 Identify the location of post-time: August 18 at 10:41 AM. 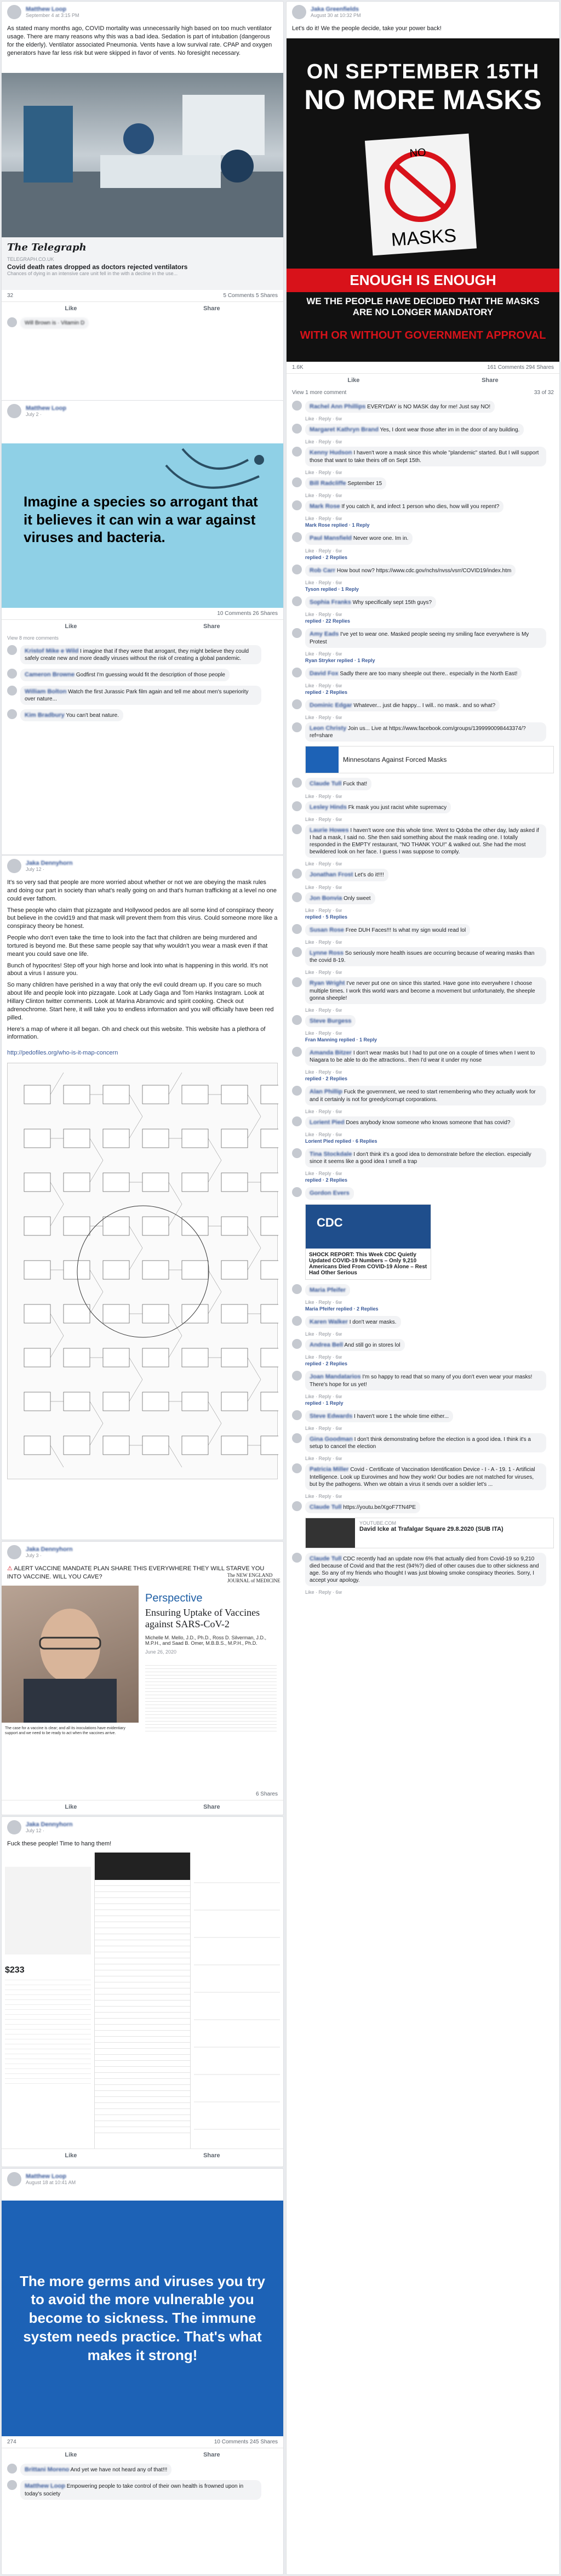
(51, 2182).